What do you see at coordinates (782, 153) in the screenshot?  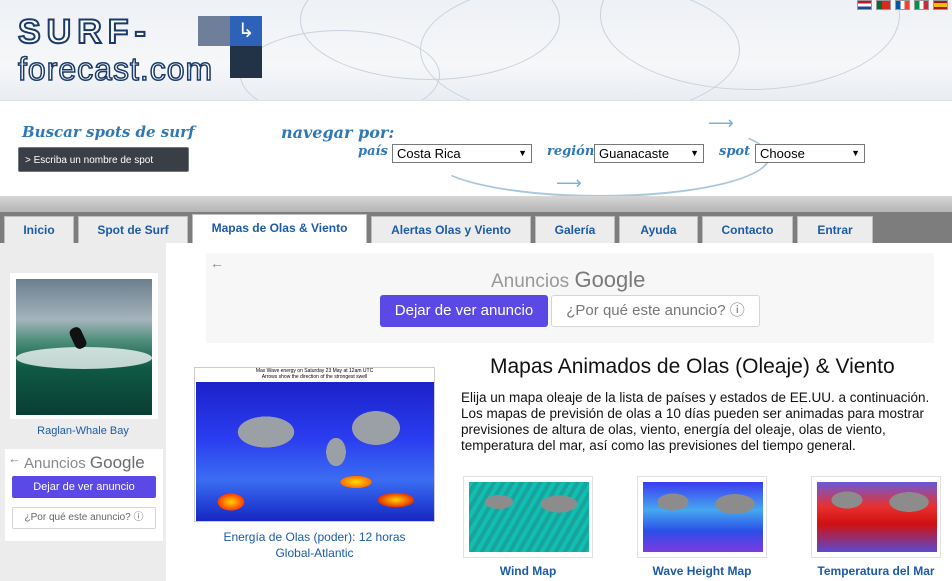 I see `spot-select-value: Choose` at bounding box center [782, 153].